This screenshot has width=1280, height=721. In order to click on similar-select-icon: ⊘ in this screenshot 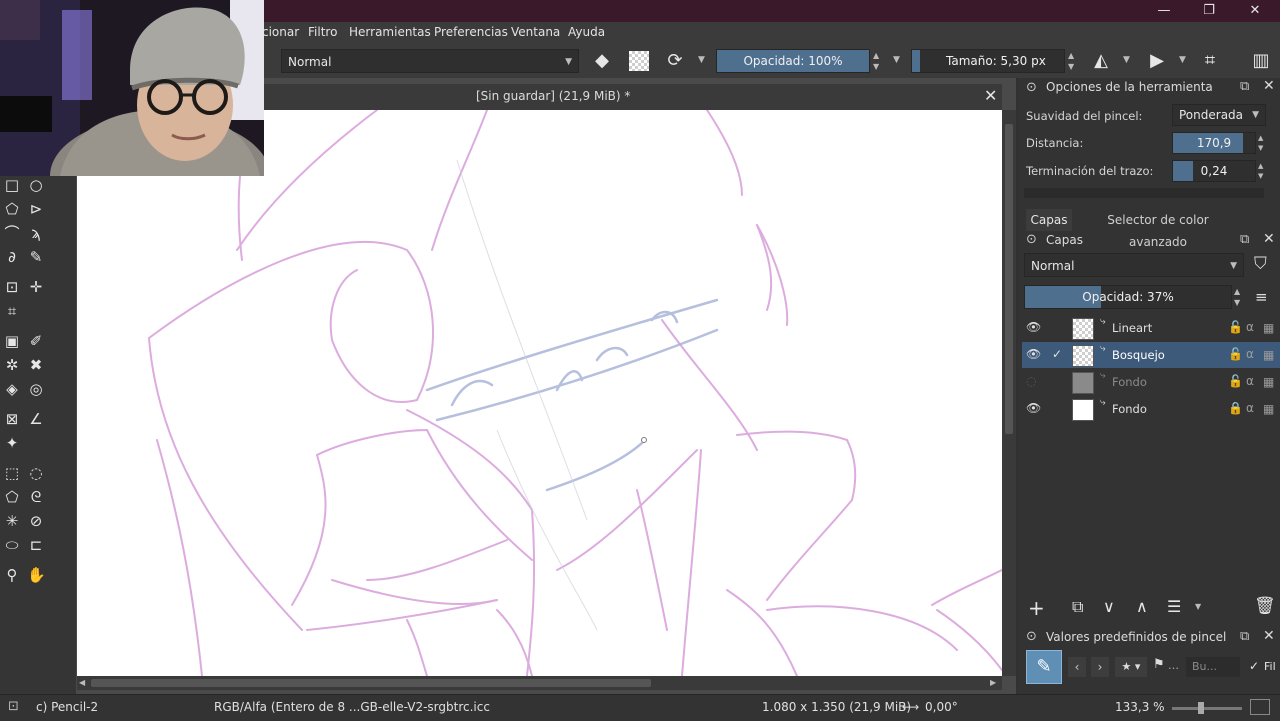, I will do `click(36, 521)`.